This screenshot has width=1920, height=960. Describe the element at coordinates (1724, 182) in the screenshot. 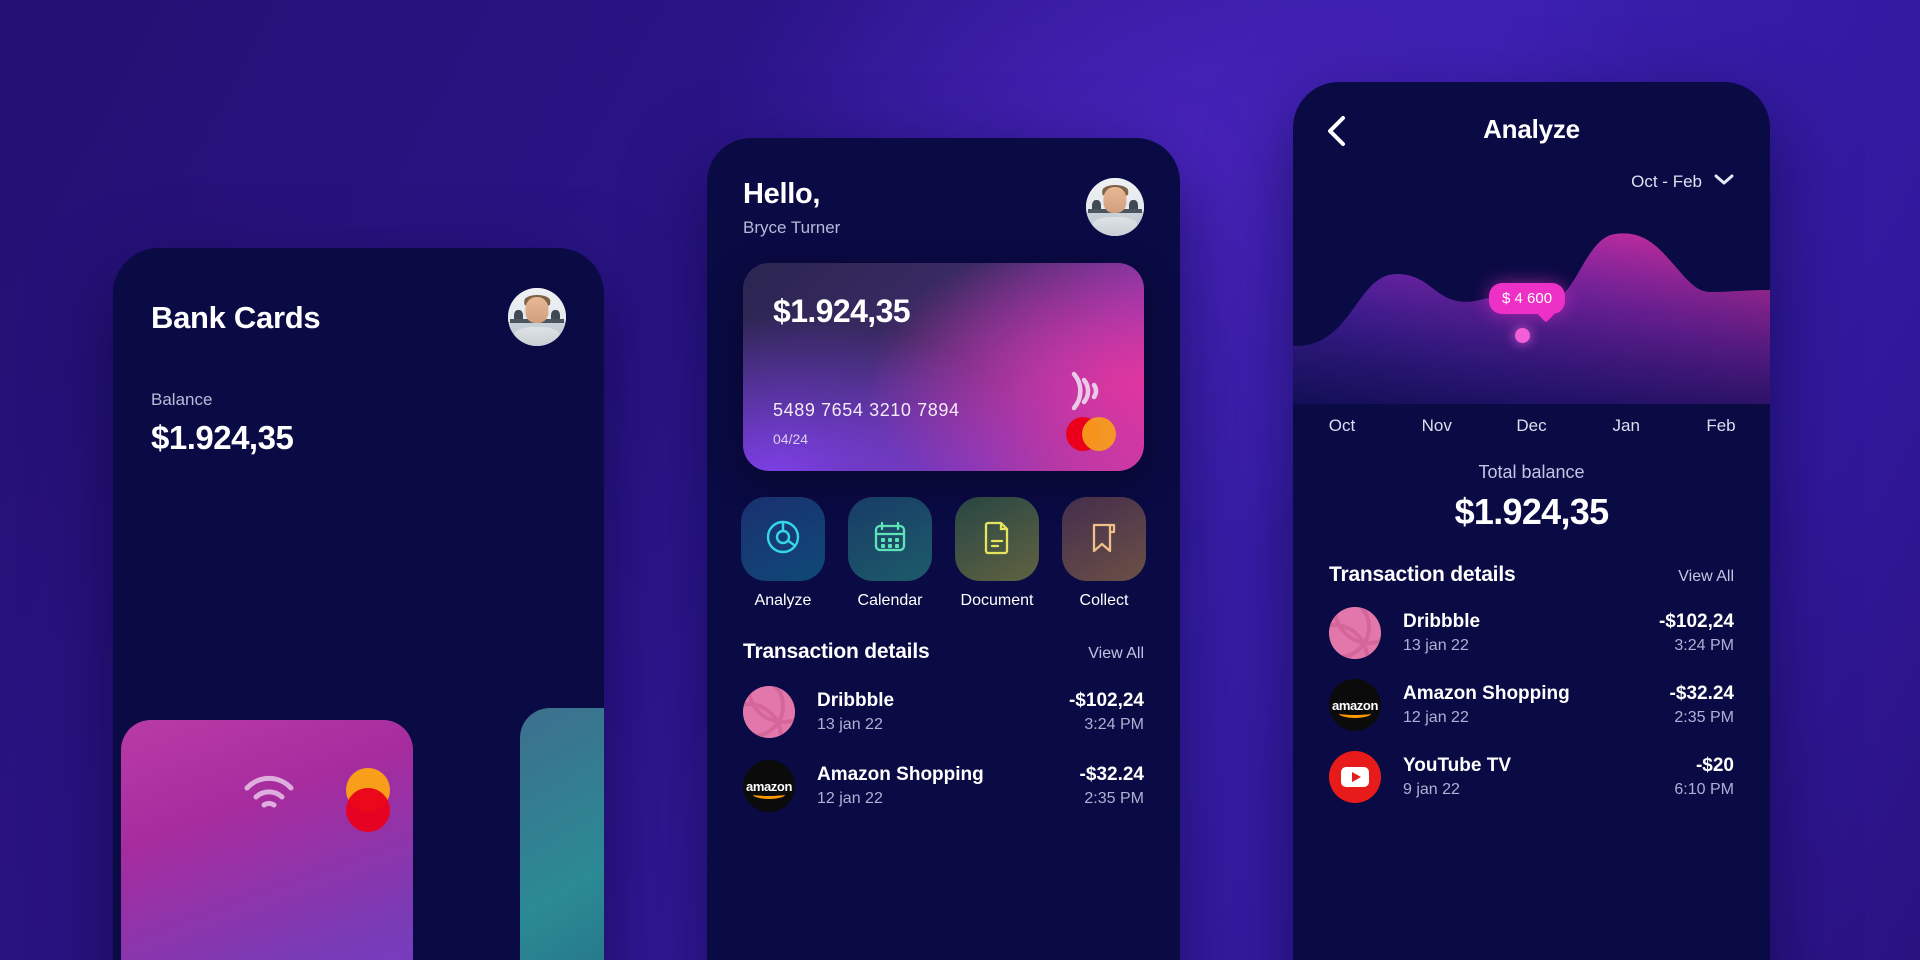

I see `chevron-down-icon` at that location.